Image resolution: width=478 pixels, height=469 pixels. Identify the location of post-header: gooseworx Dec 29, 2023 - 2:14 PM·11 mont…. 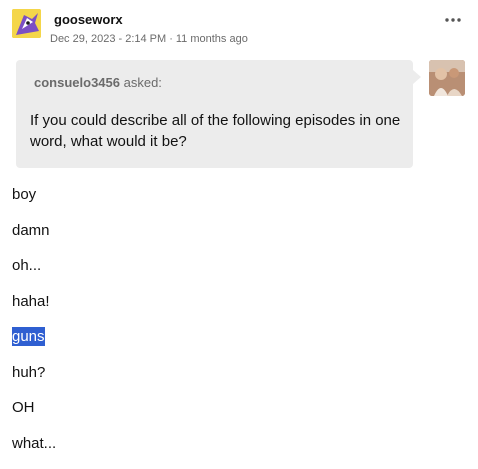
(240, 29).